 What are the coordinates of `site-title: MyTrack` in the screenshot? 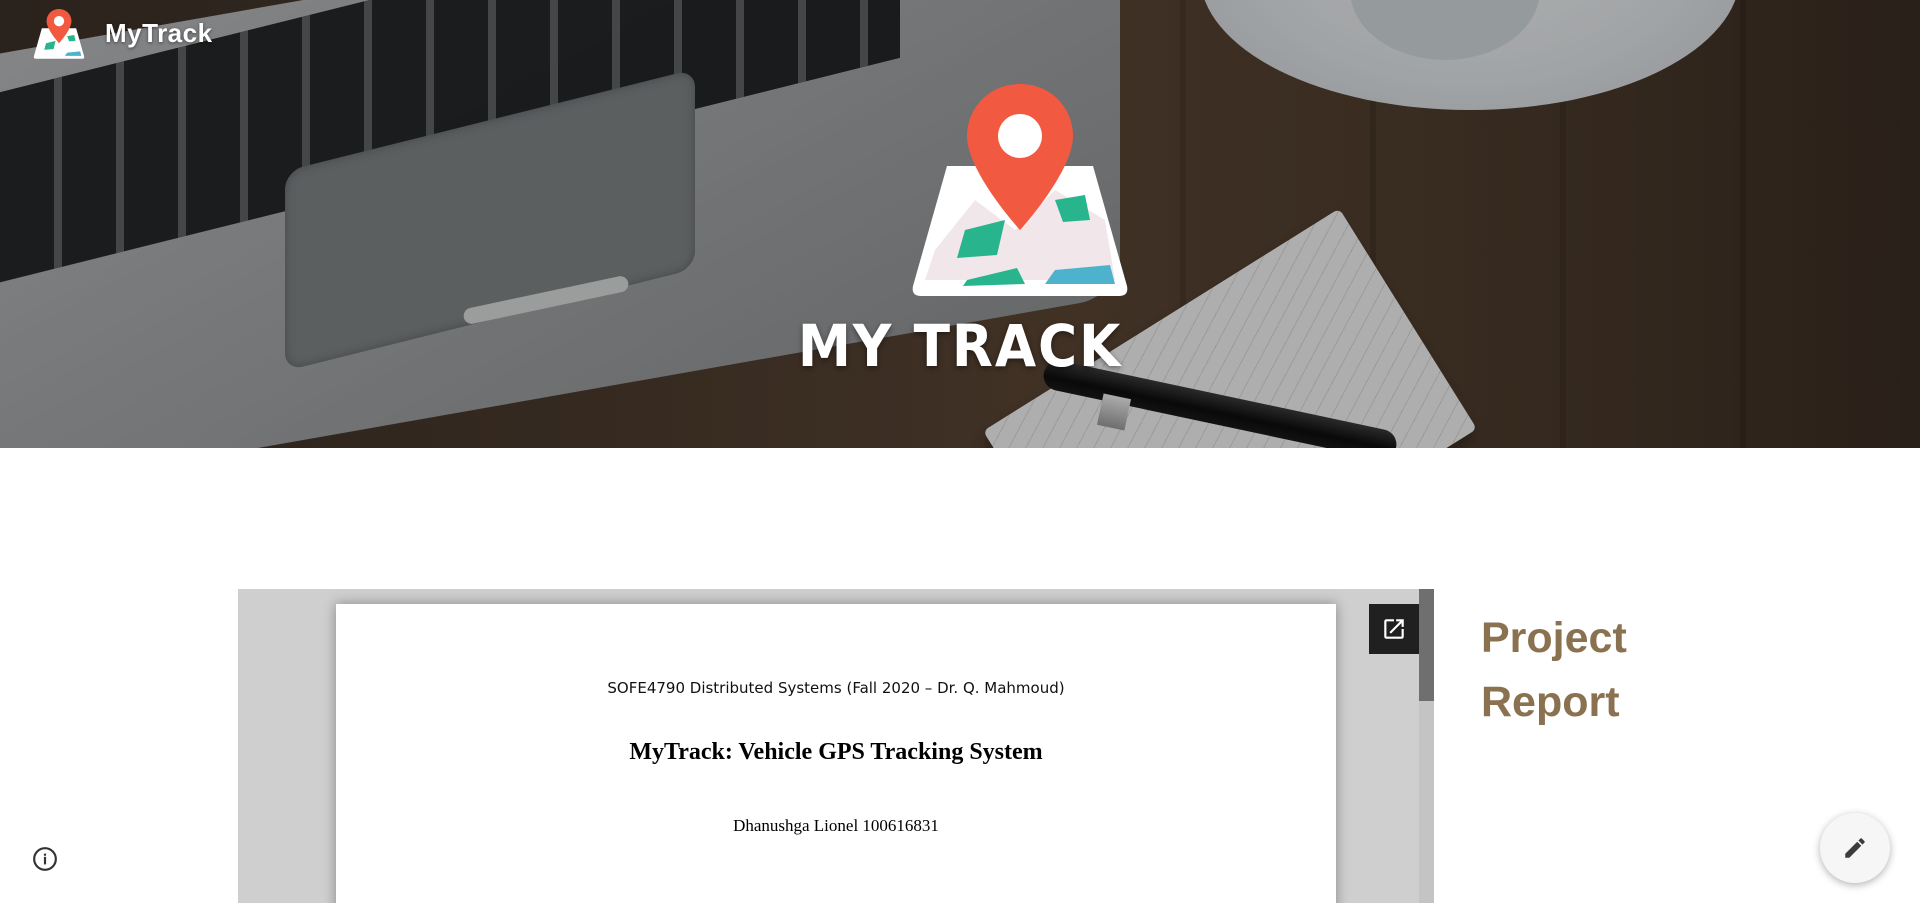 It's located at (159, 33).